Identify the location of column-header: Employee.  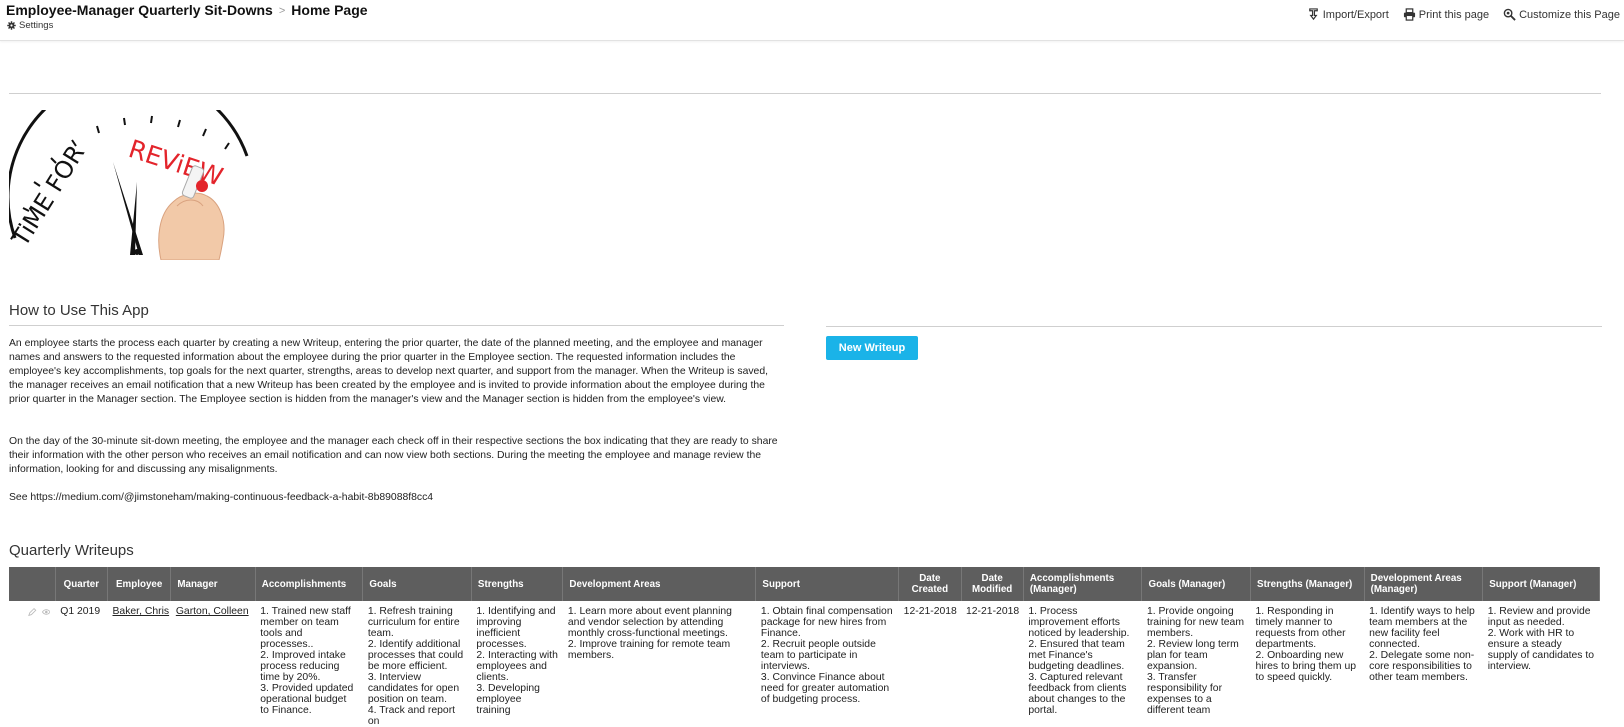
(139, 584).